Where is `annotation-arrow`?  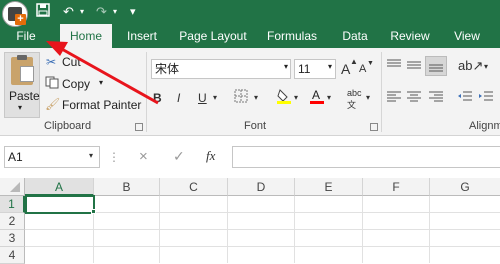
annotation-arrow is located at coordinates (102, 73).